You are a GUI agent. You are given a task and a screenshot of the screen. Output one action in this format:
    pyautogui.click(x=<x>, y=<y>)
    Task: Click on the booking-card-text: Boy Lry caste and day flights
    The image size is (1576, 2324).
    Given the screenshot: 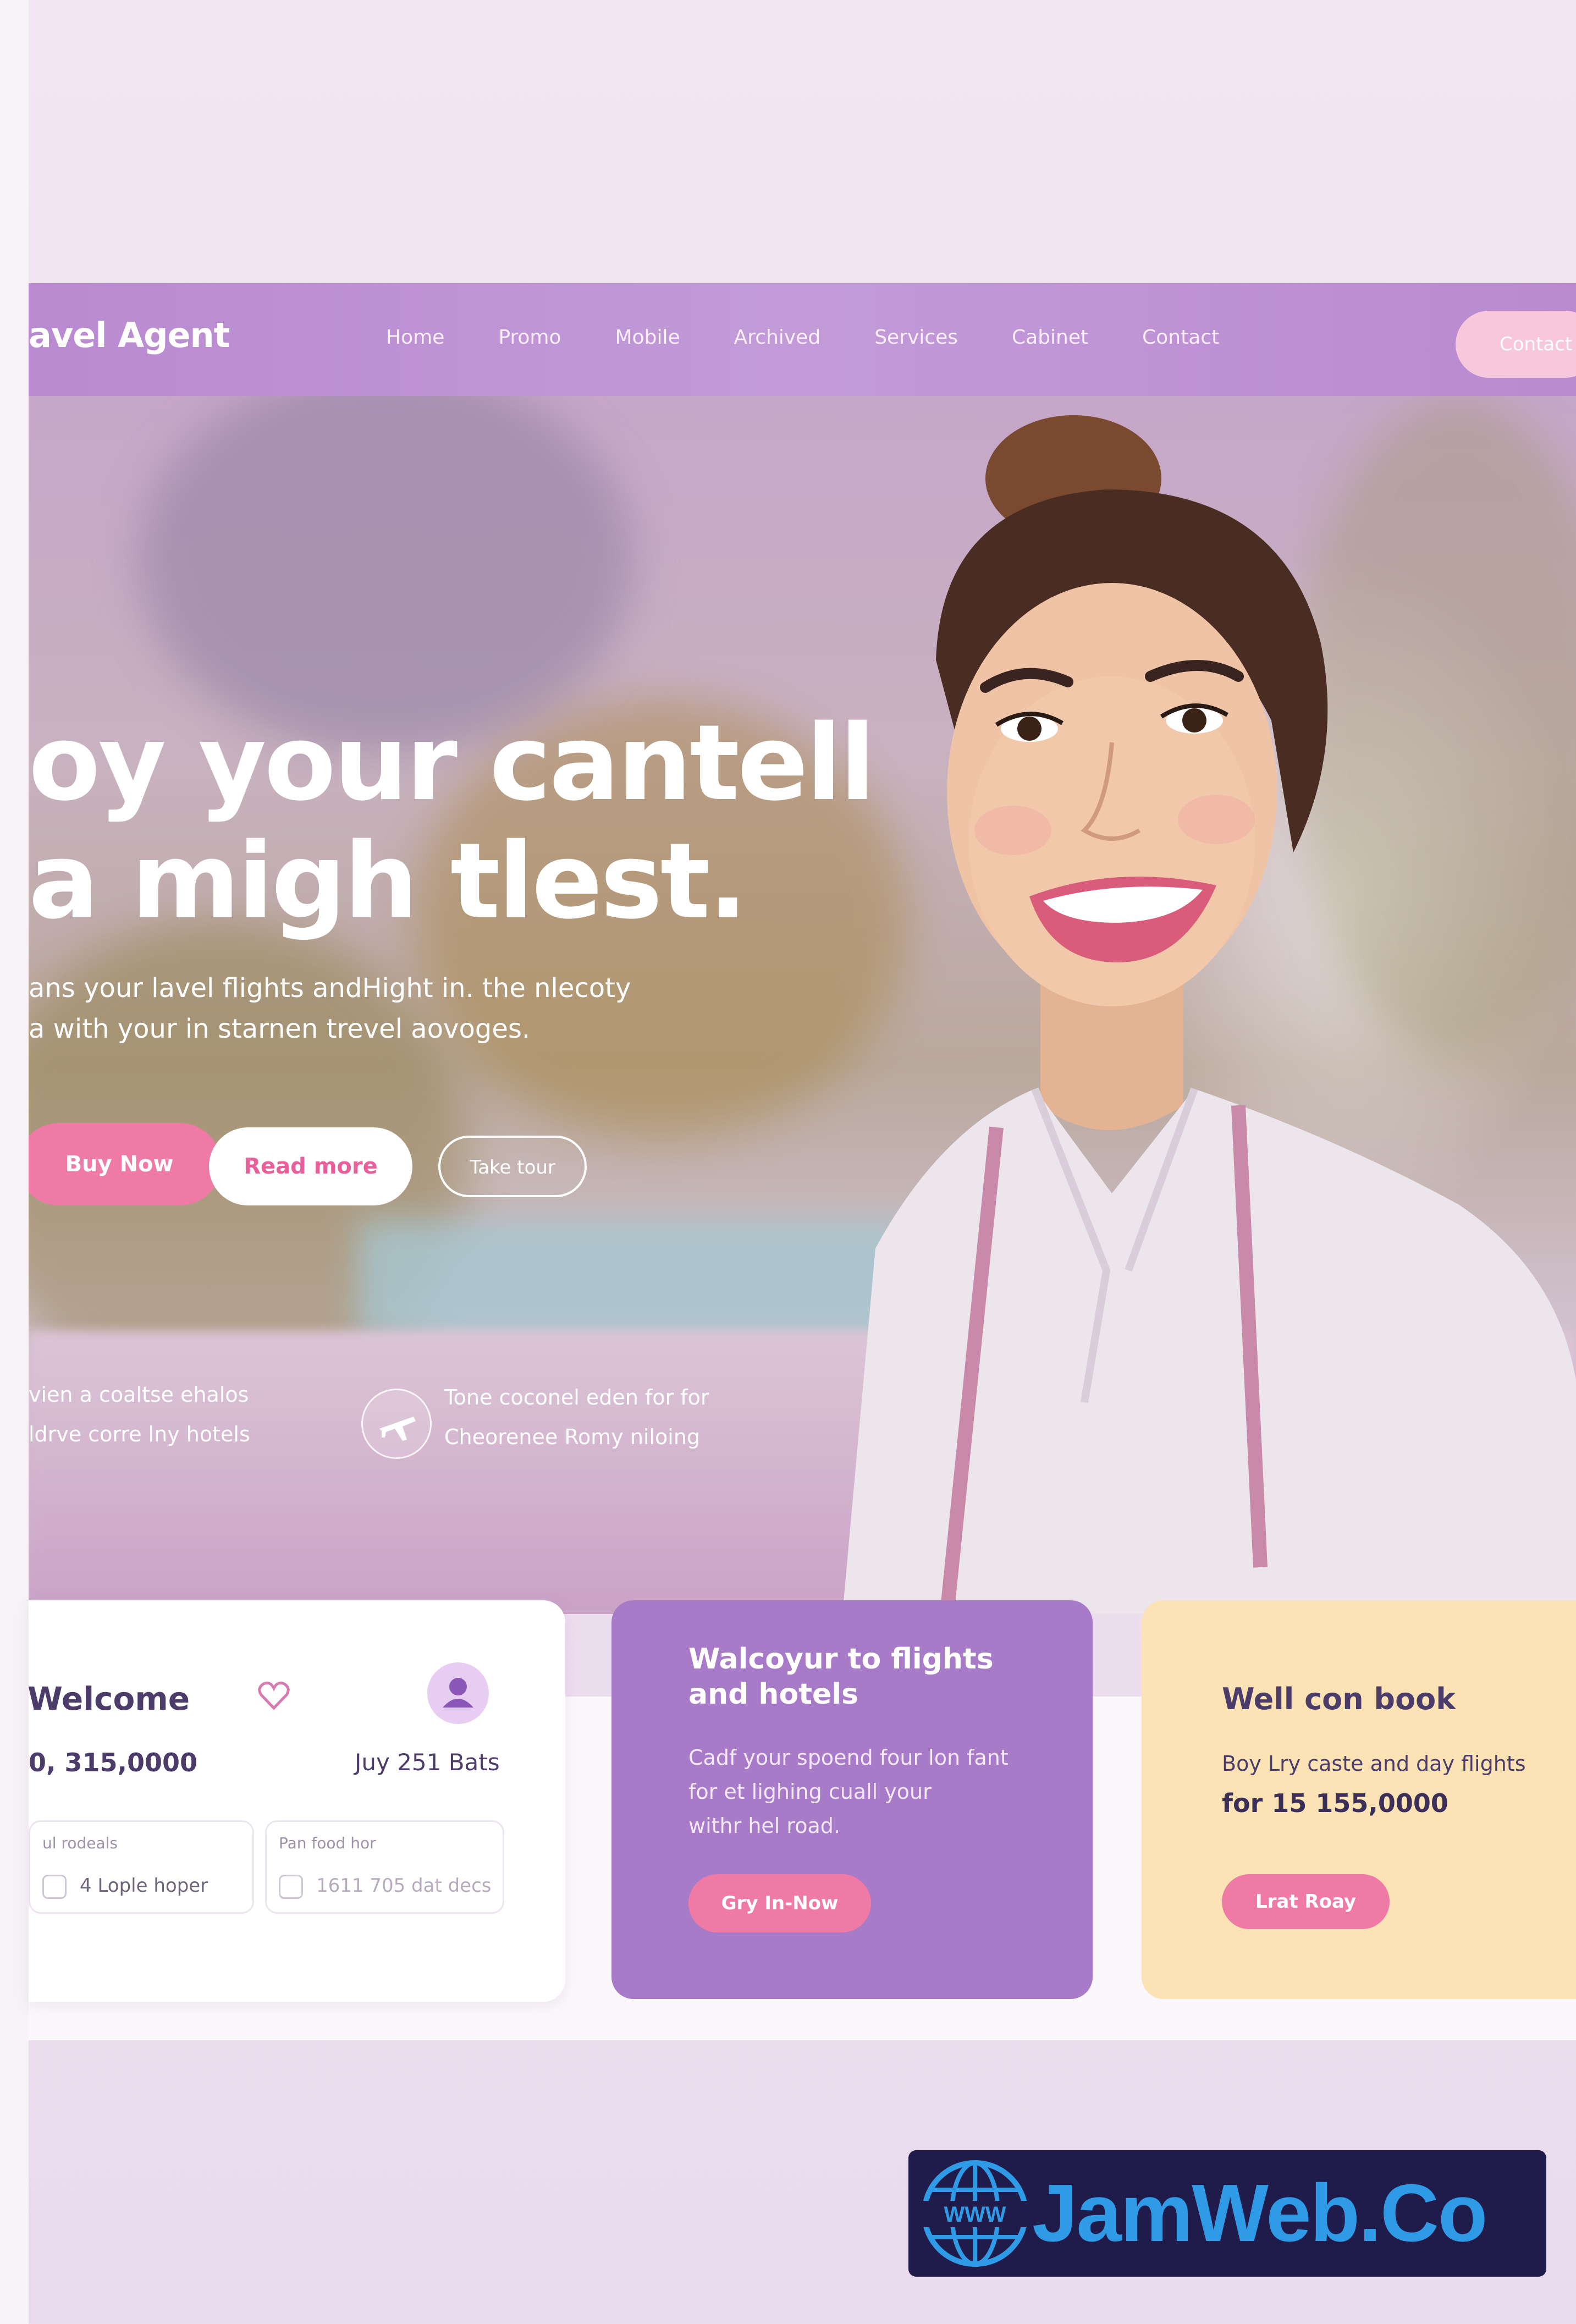 What is the action you would take?
    pyautogui.click(x=1374, y=1764)
    